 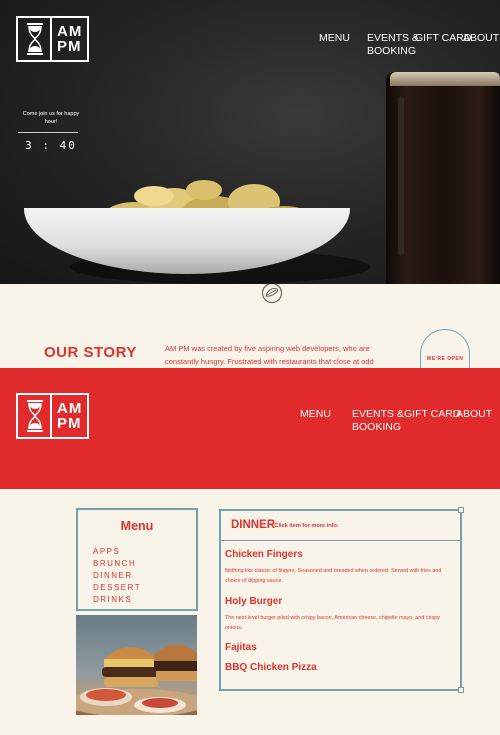 What do you see at coordinates (305, 526) in the screenshot?
I see `dinner-hint: - Click item for more info.` at bounding box center [305, 526].